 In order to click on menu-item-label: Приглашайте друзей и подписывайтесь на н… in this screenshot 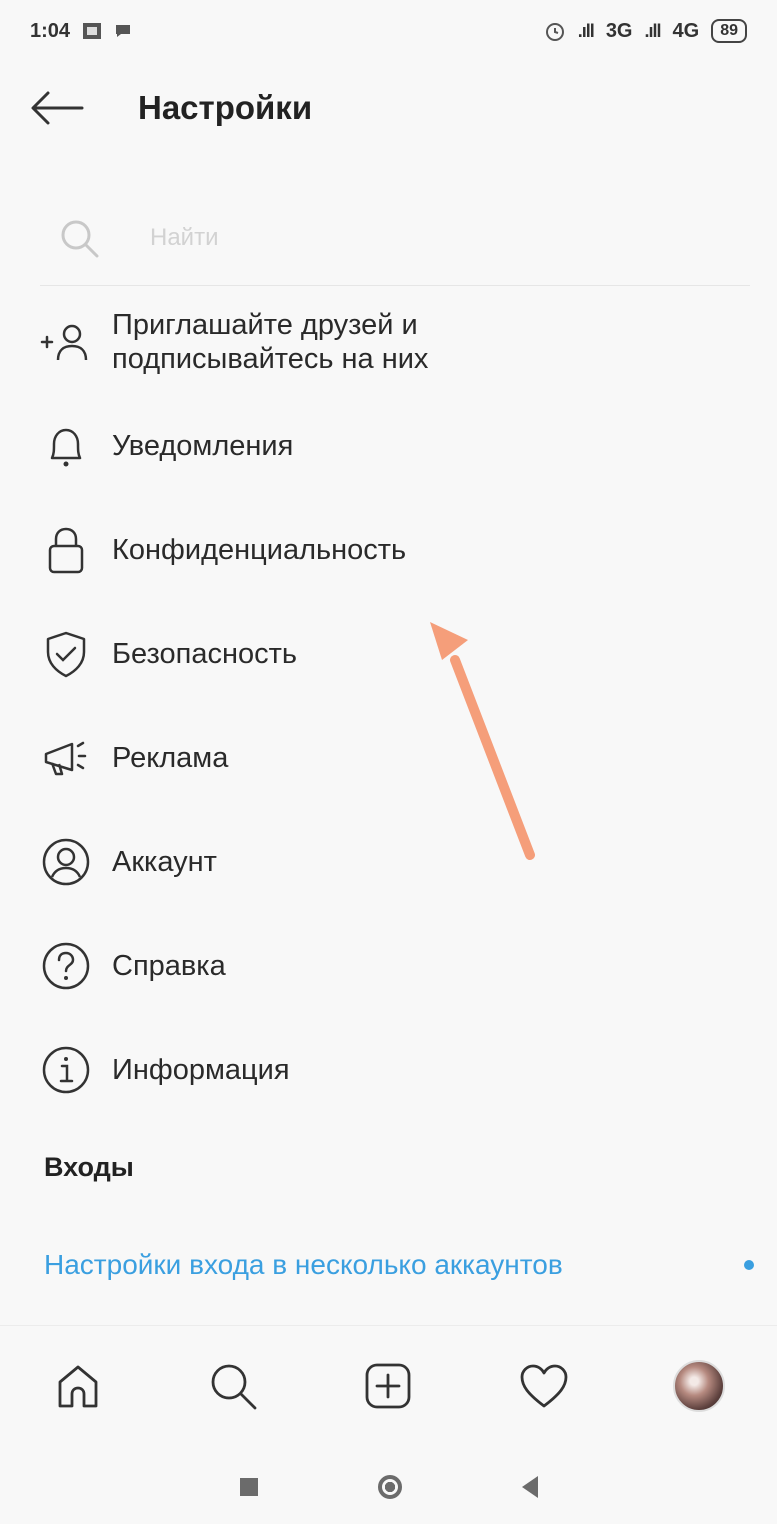, I will do `click(270, 342)`.